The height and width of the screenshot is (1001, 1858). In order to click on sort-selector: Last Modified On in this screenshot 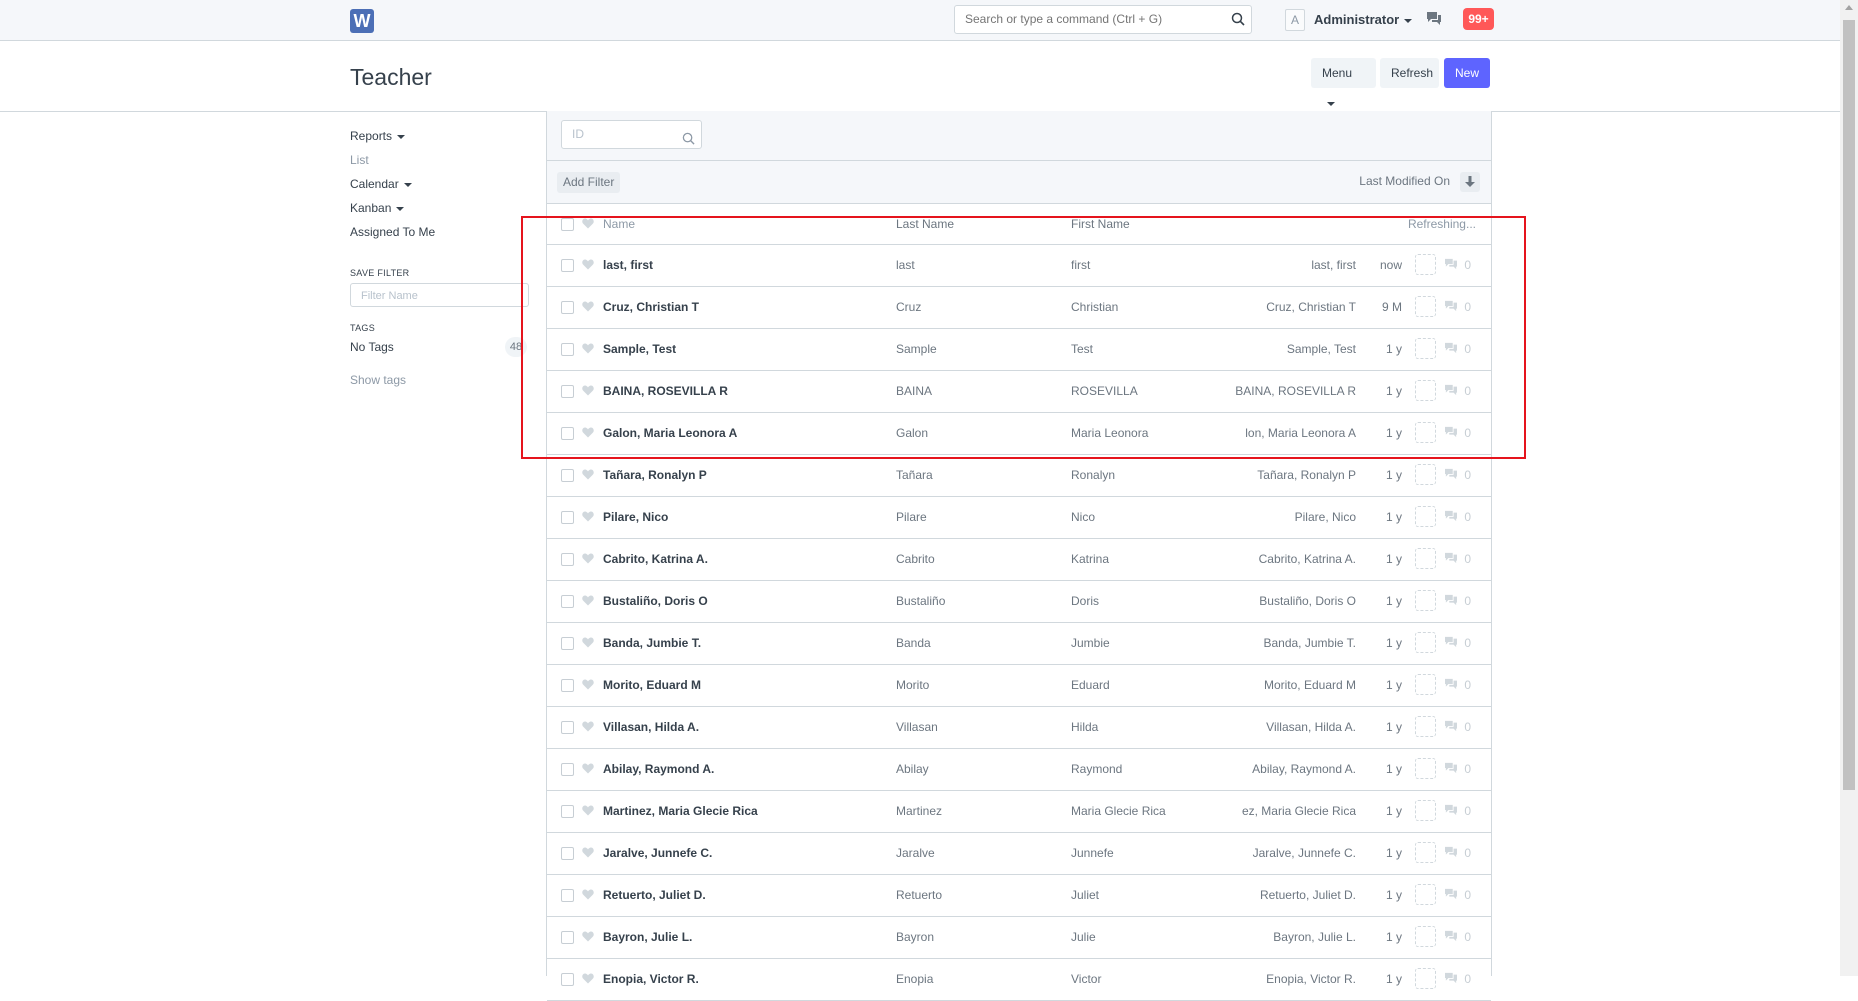, I will do `click(1404, 181)`.